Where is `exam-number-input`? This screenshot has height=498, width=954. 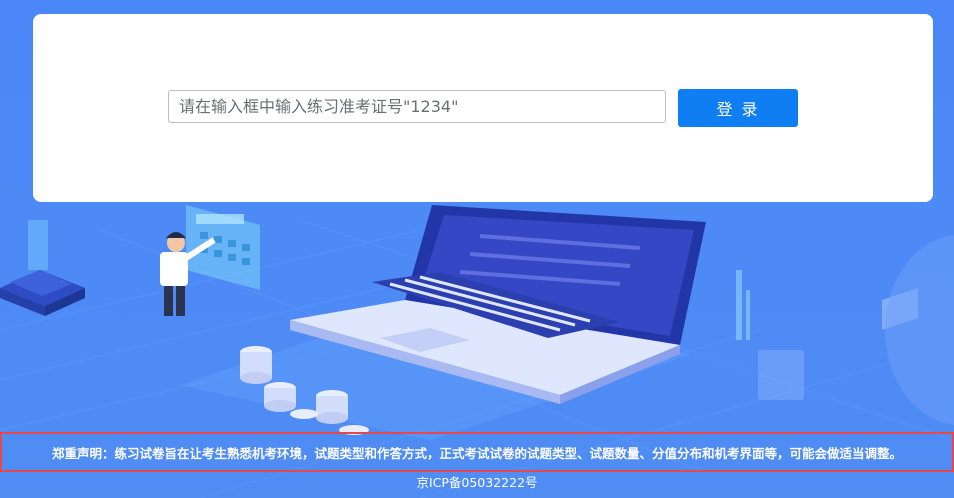 exam-number-input is located at coordinates (417, 106).